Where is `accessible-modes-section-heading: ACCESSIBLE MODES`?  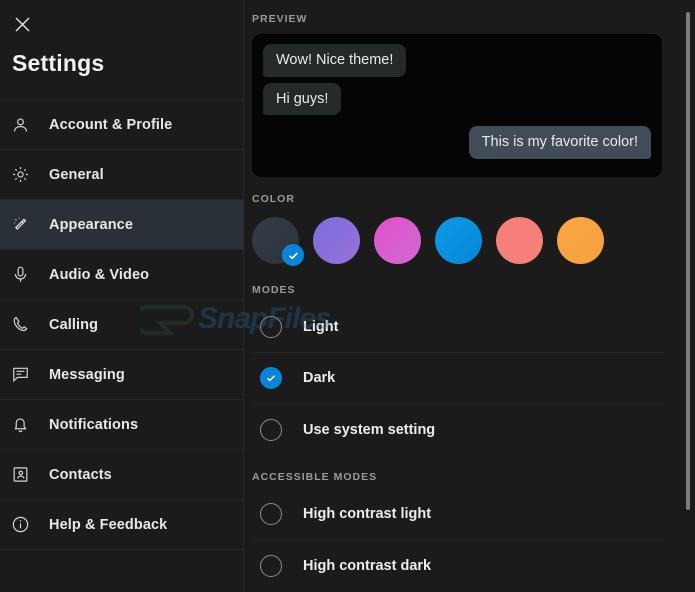
accessible-modes-section-heading: ACCESSIBLE MODES is located at coordinates (315, 477).